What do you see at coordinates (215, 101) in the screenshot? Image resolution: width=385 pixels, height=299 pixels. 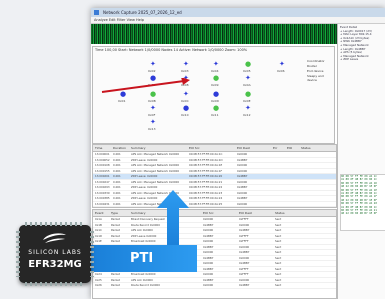 I see `network-node-label: 0x0D` at bounding box center [215, 101].